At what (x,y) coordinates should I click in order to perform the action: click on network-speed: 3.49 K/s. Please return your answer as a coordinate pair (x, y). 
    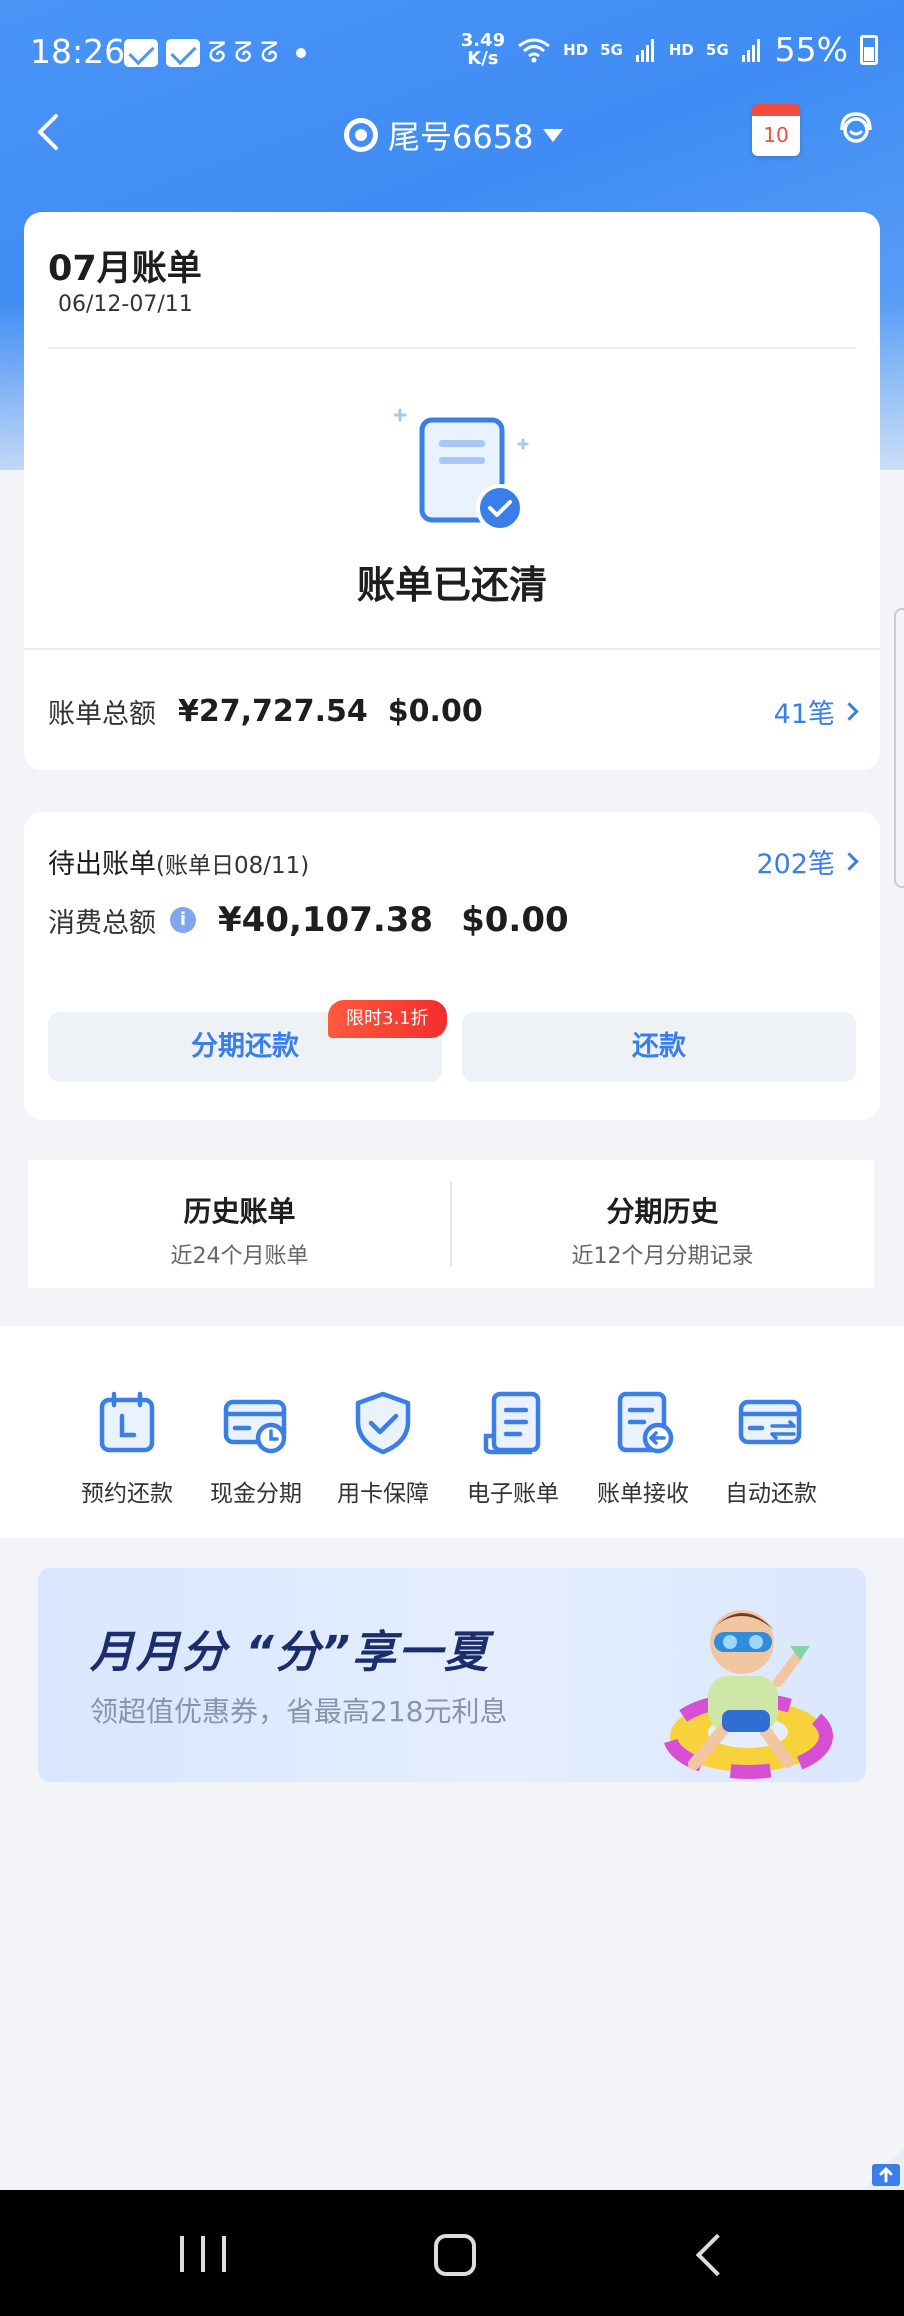
    Looking at the image, I should click on (483, 49).